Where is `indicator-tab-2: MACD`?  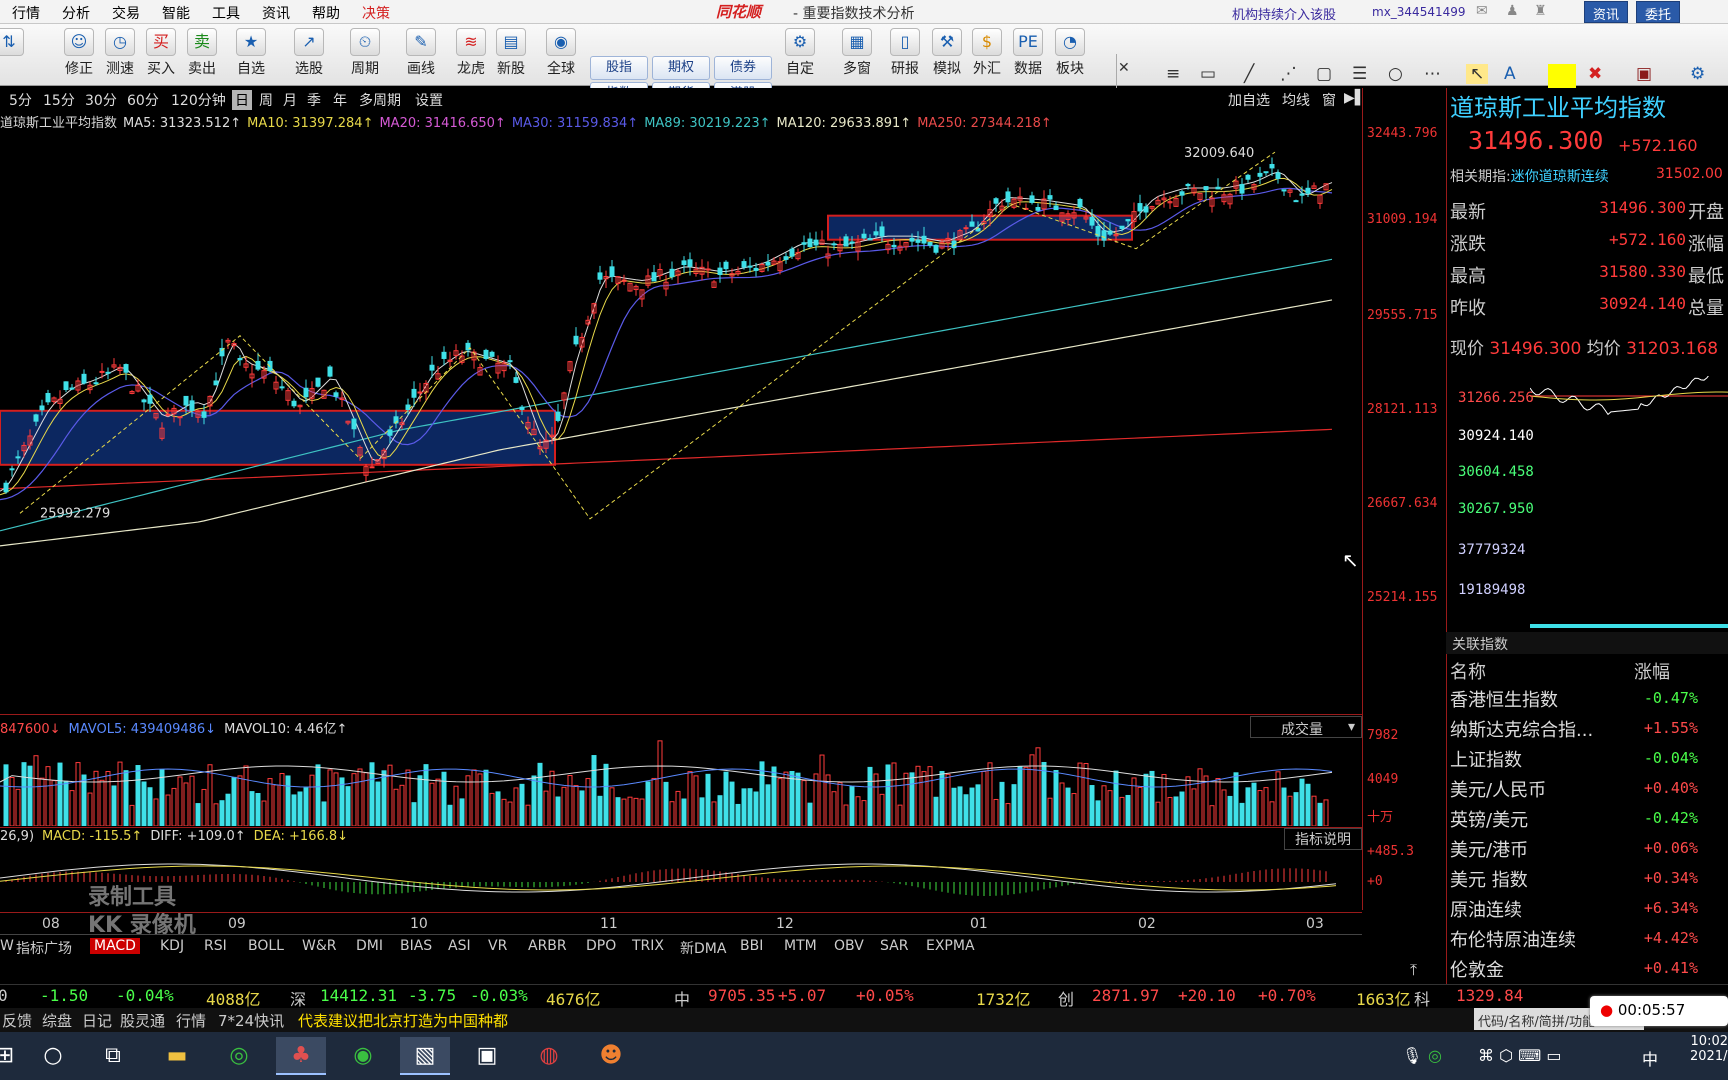 indicator-tab-2: MACD is located at coordinates (115, 946).